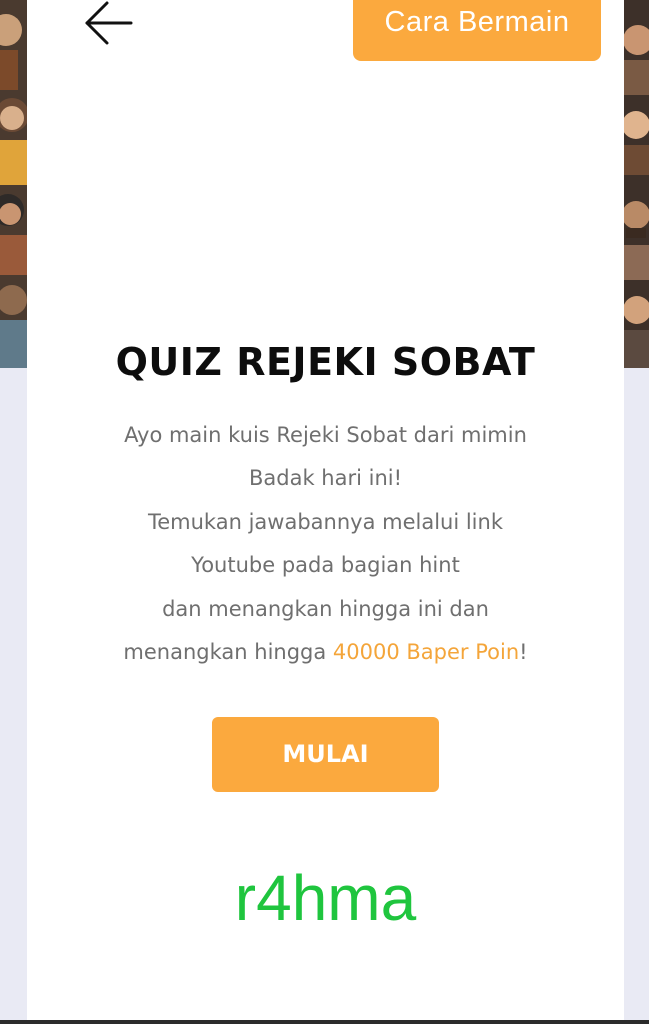  I want to click on back-button, so click(109, 23).